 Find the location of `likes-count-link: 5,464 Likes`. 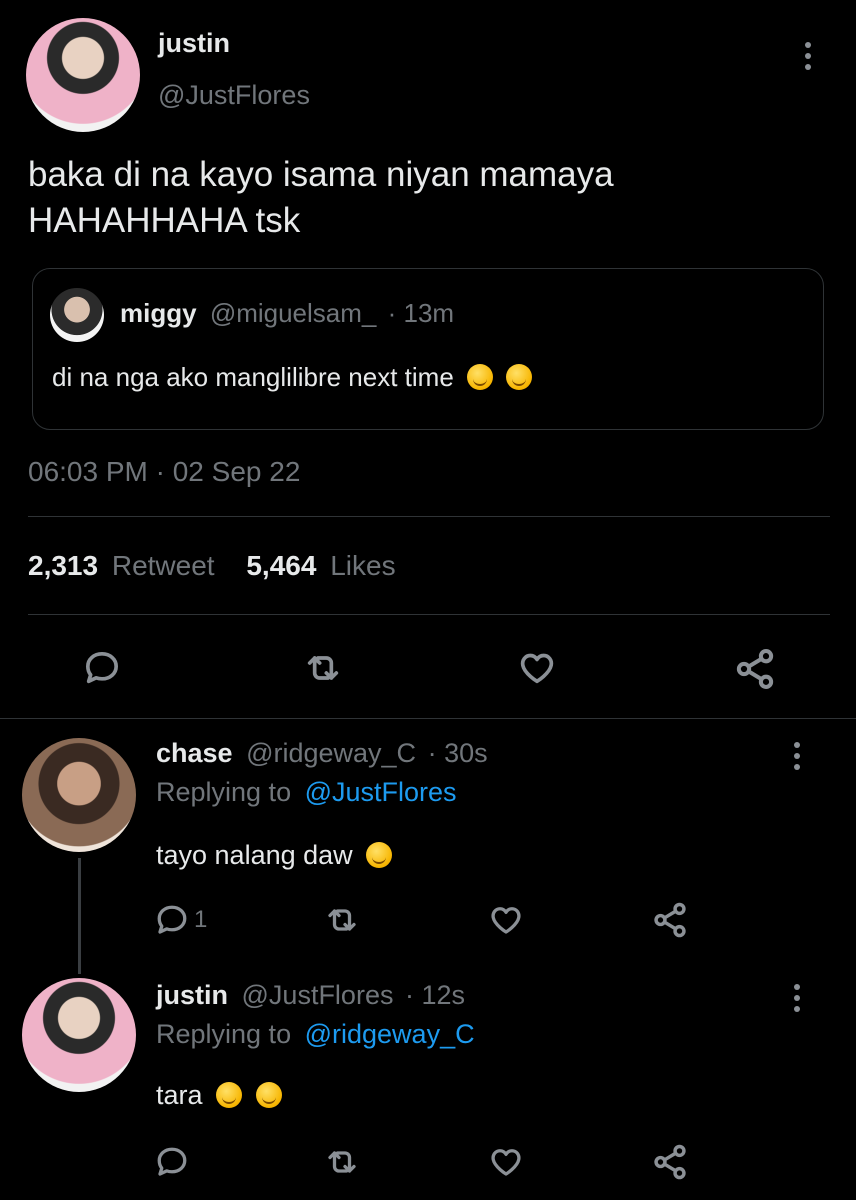

likes-count-link: 5,464 Likes is located at coordinates (320, 565).